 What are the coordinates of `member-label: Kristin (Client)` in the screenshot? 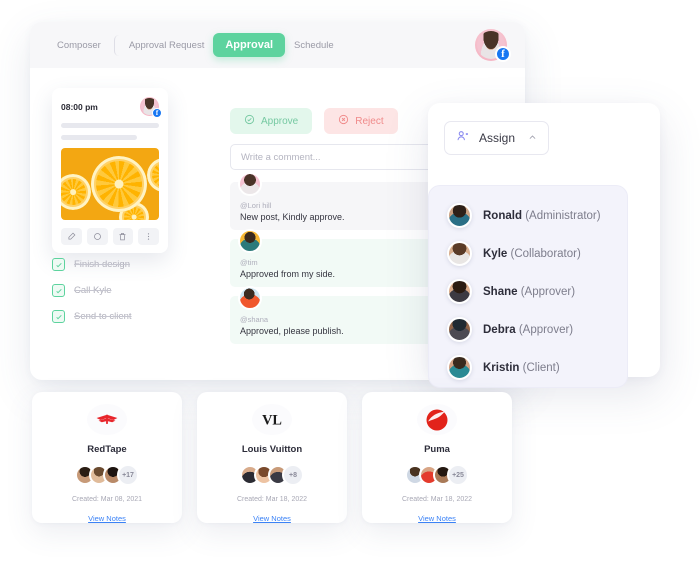 It's located at (521, 368).